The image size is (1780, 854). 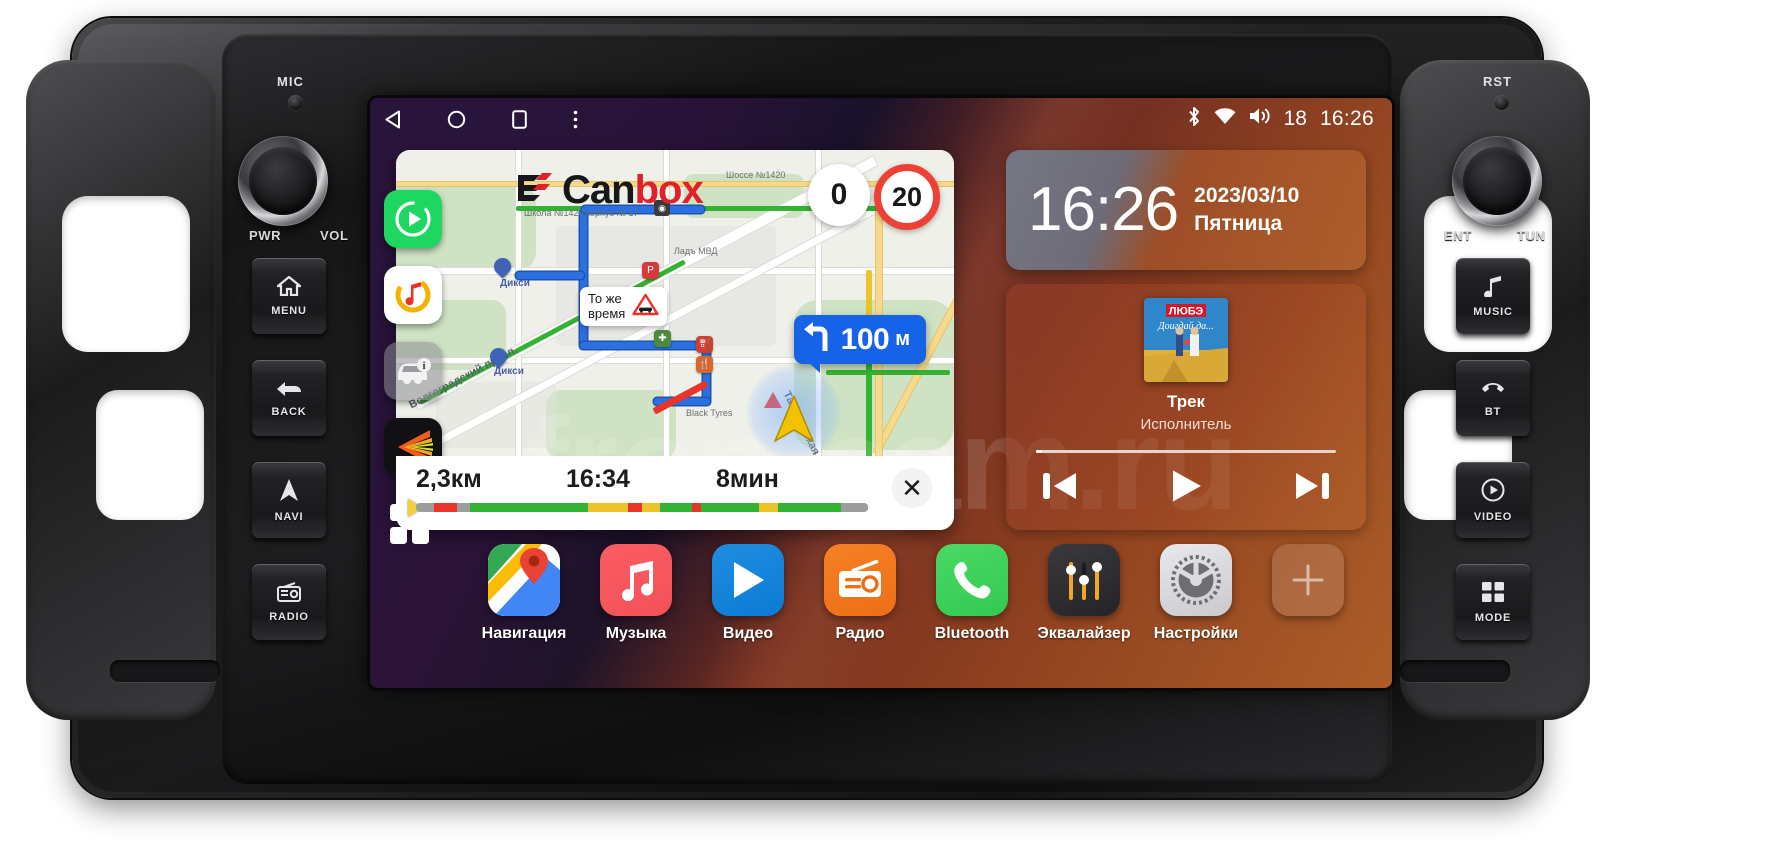 I want to click on left-trim-opening-bottom, so click(x=150, y=455).